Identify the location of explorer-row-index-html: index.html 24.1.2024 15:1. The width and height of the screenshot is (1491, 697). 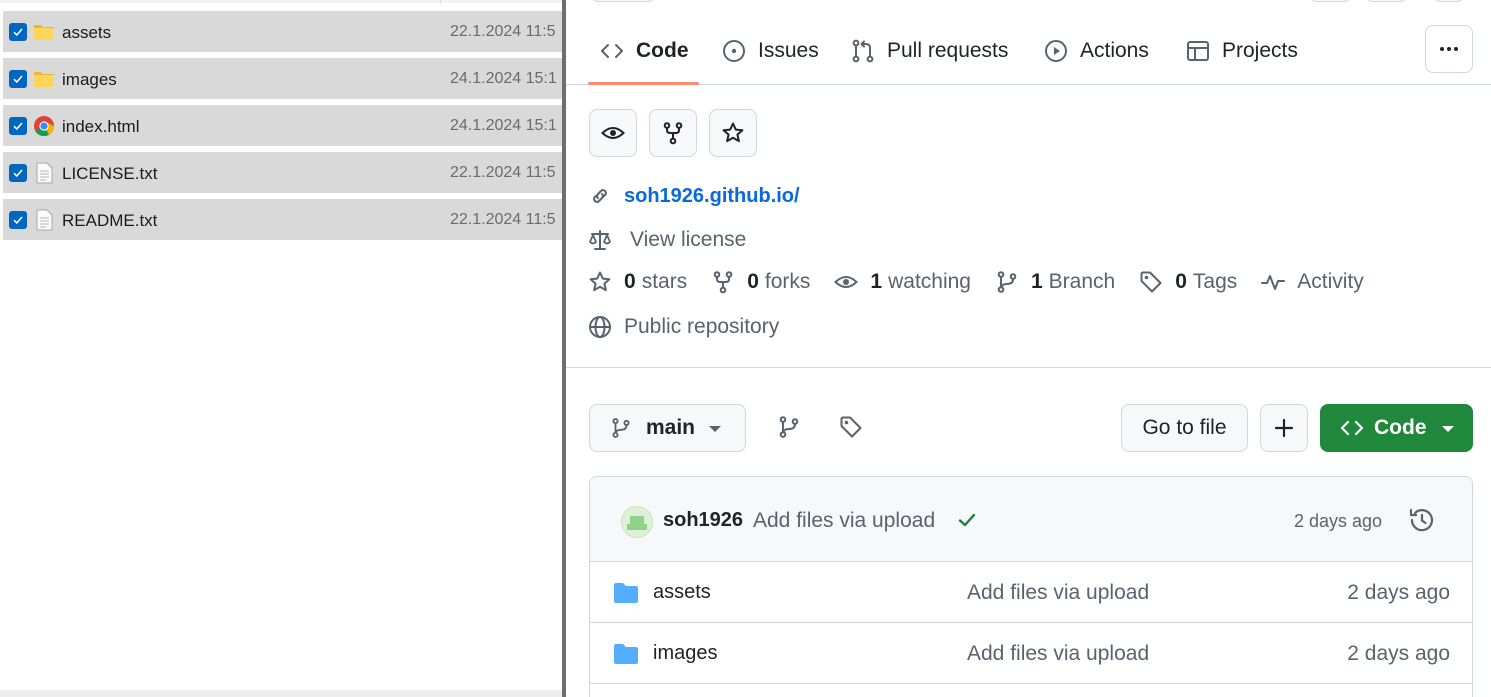
(282, 125).